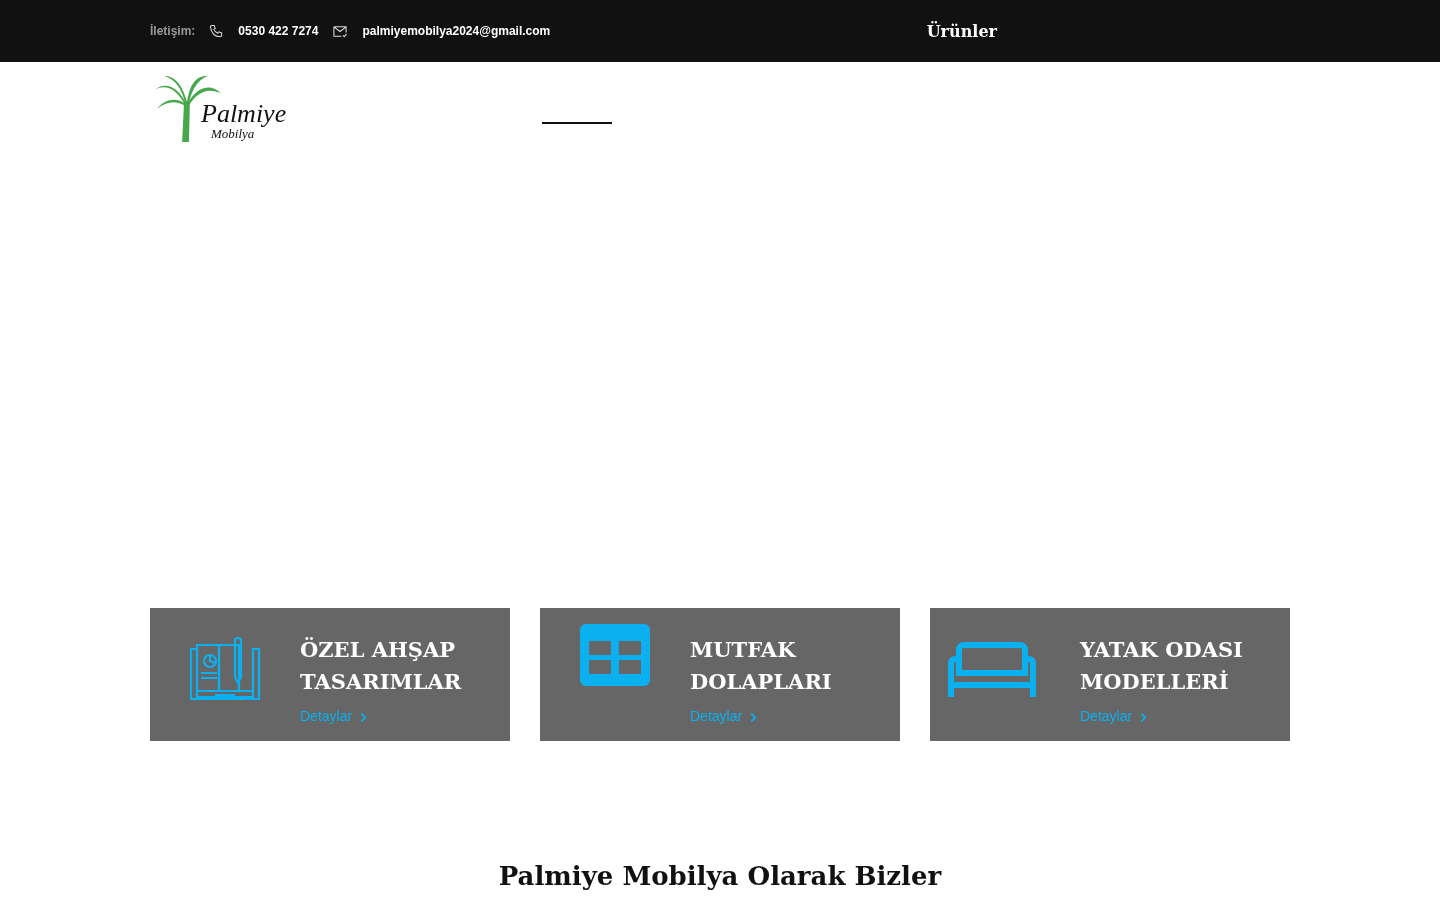 The width and height of the screenshot is (1440, 900). What do you see at coordinates (456, 31) in the screenshot?
I see `email-link: palmiyemobilya2024@gmail.com` at bounding box center [456, 31].